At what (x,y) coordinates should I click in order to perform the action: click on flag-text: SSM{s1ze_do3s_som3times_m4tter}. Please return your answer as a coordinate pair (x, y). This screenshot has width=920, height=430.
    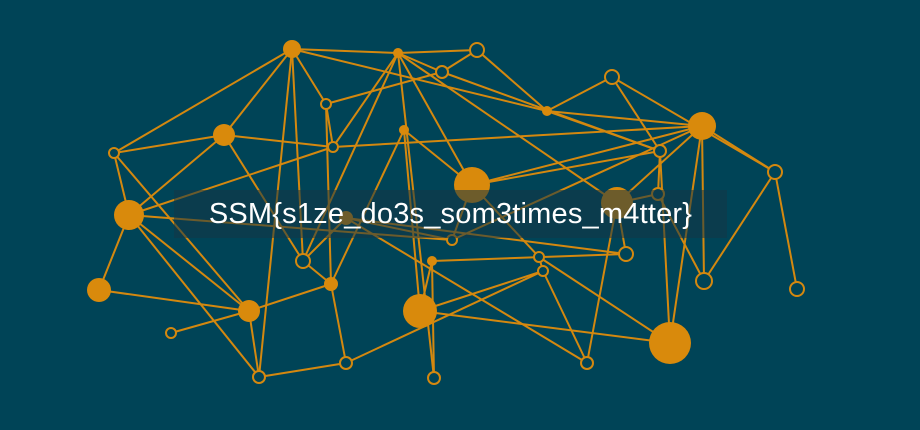
    Looking at the image, I should click on (450, 213).